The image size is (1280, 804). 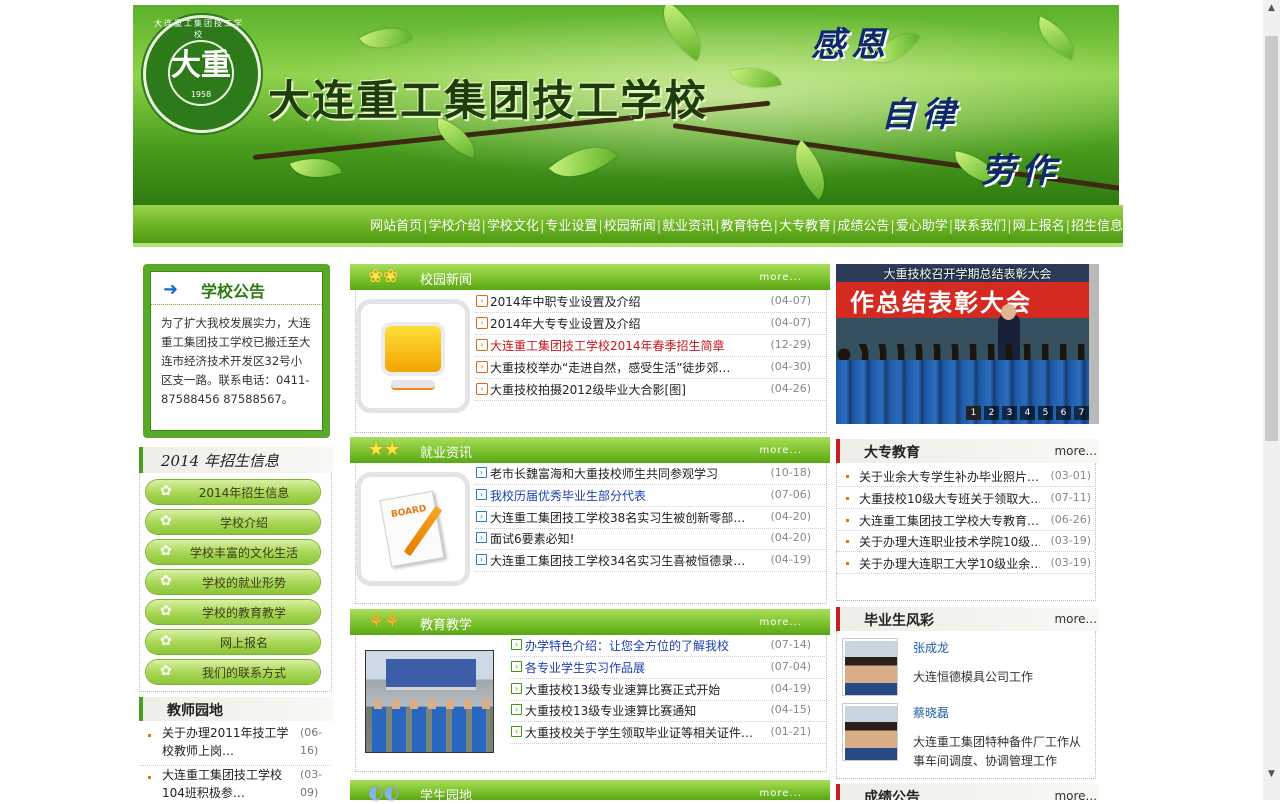 I want to click on news-title: 大重技校13级专业速算比赛通知, so click(x=655, y=710).